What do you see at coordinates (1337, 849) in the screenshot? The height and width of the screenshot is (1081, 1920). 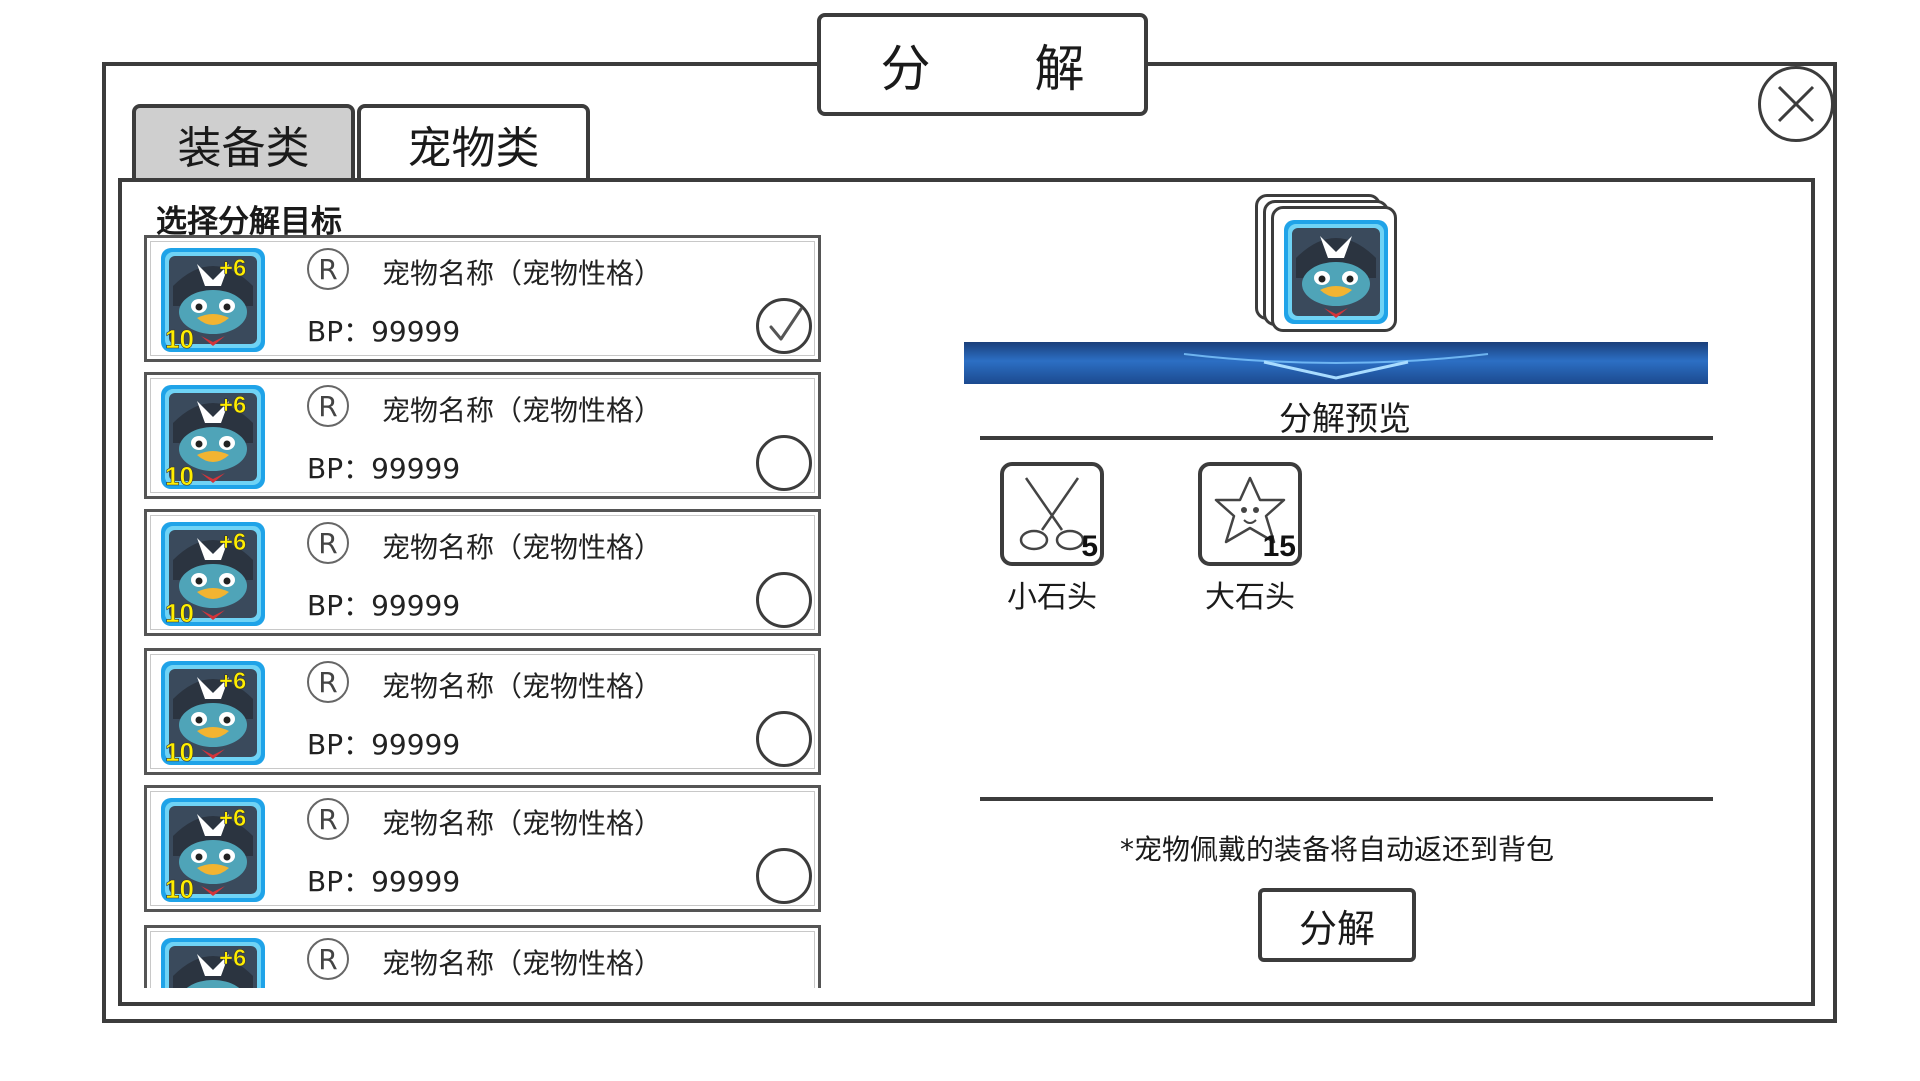 I see `return-note: *宠物佩戴的装备将自动返还到背包` at bounding box center [1337, 849].